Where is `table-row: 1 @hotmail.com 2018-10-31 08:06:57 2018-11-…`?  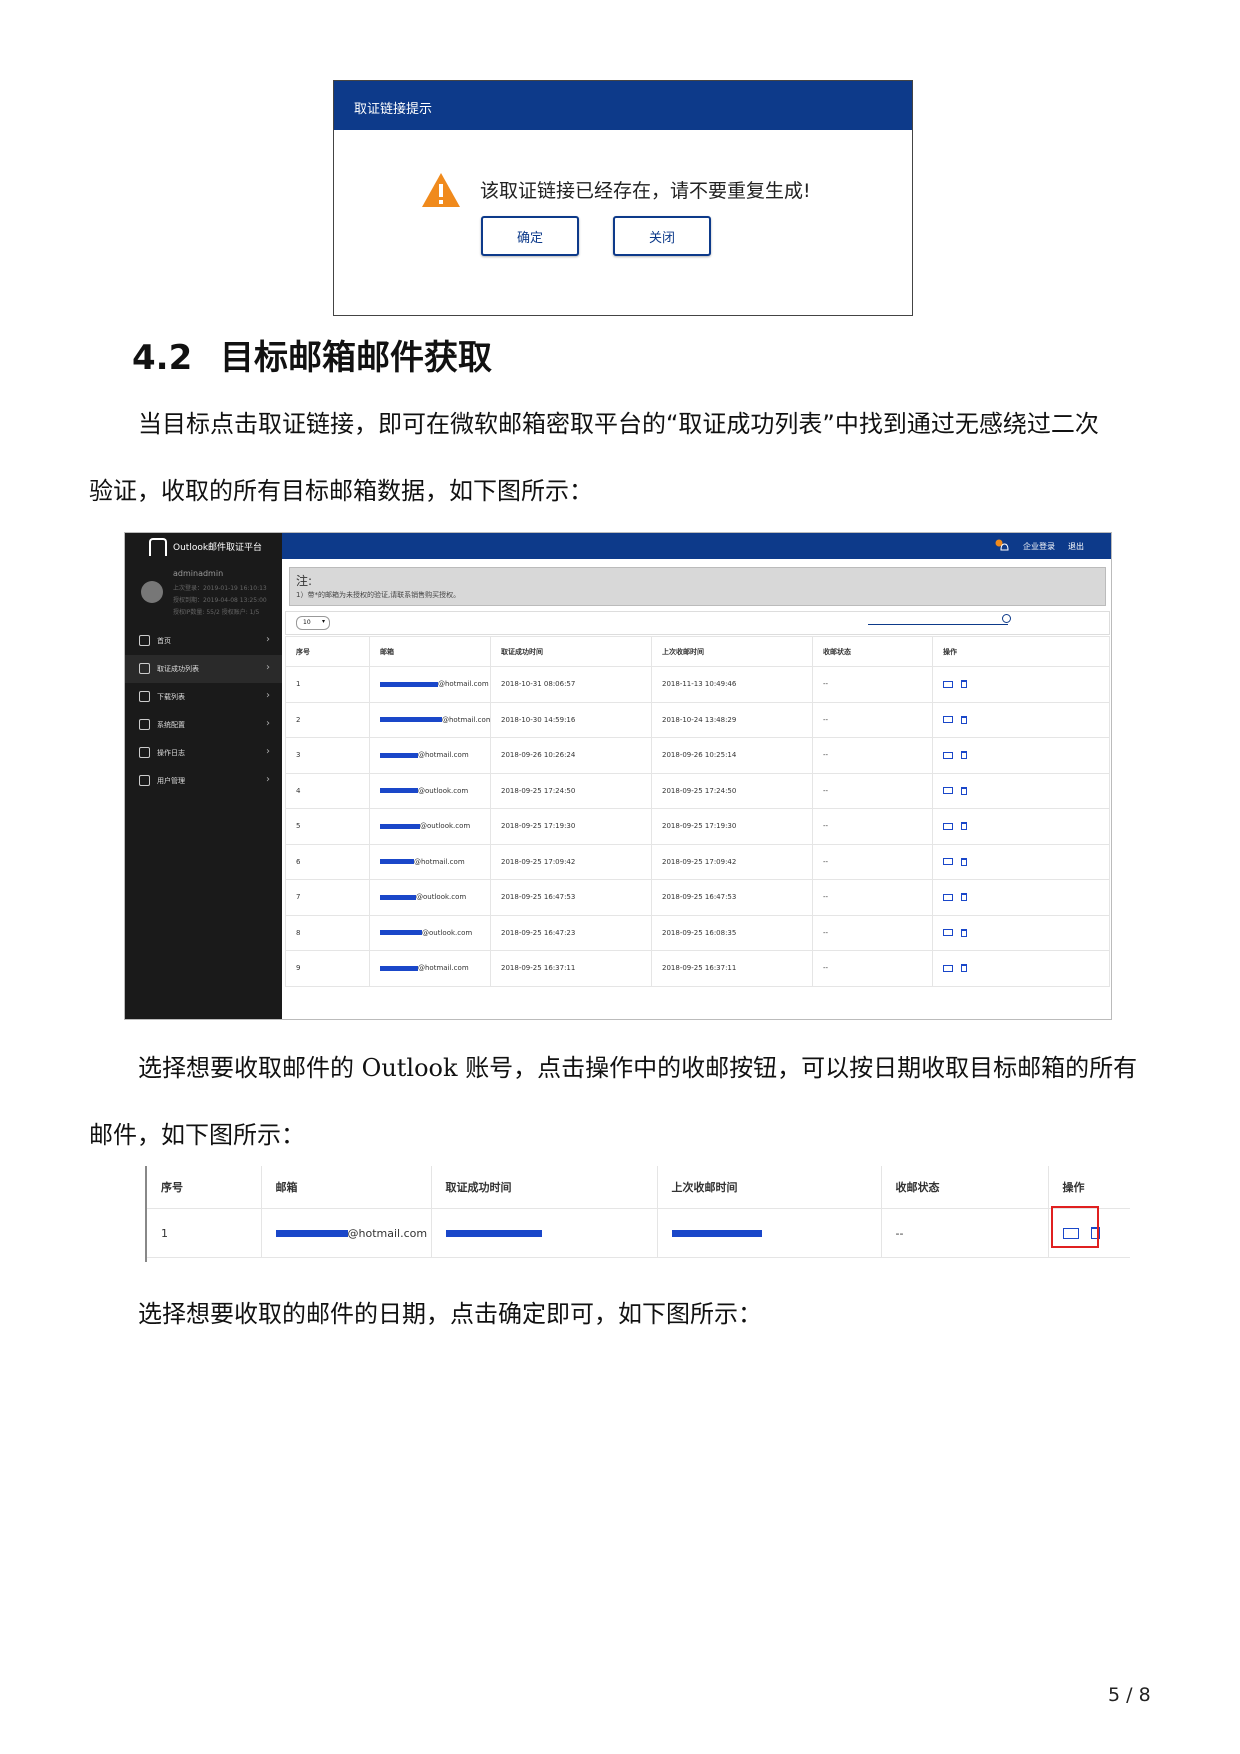 table-row: 1 @hotmail.com 2018-10-31 08:06:57 2018-11-… is located at coordinates (697, 684).